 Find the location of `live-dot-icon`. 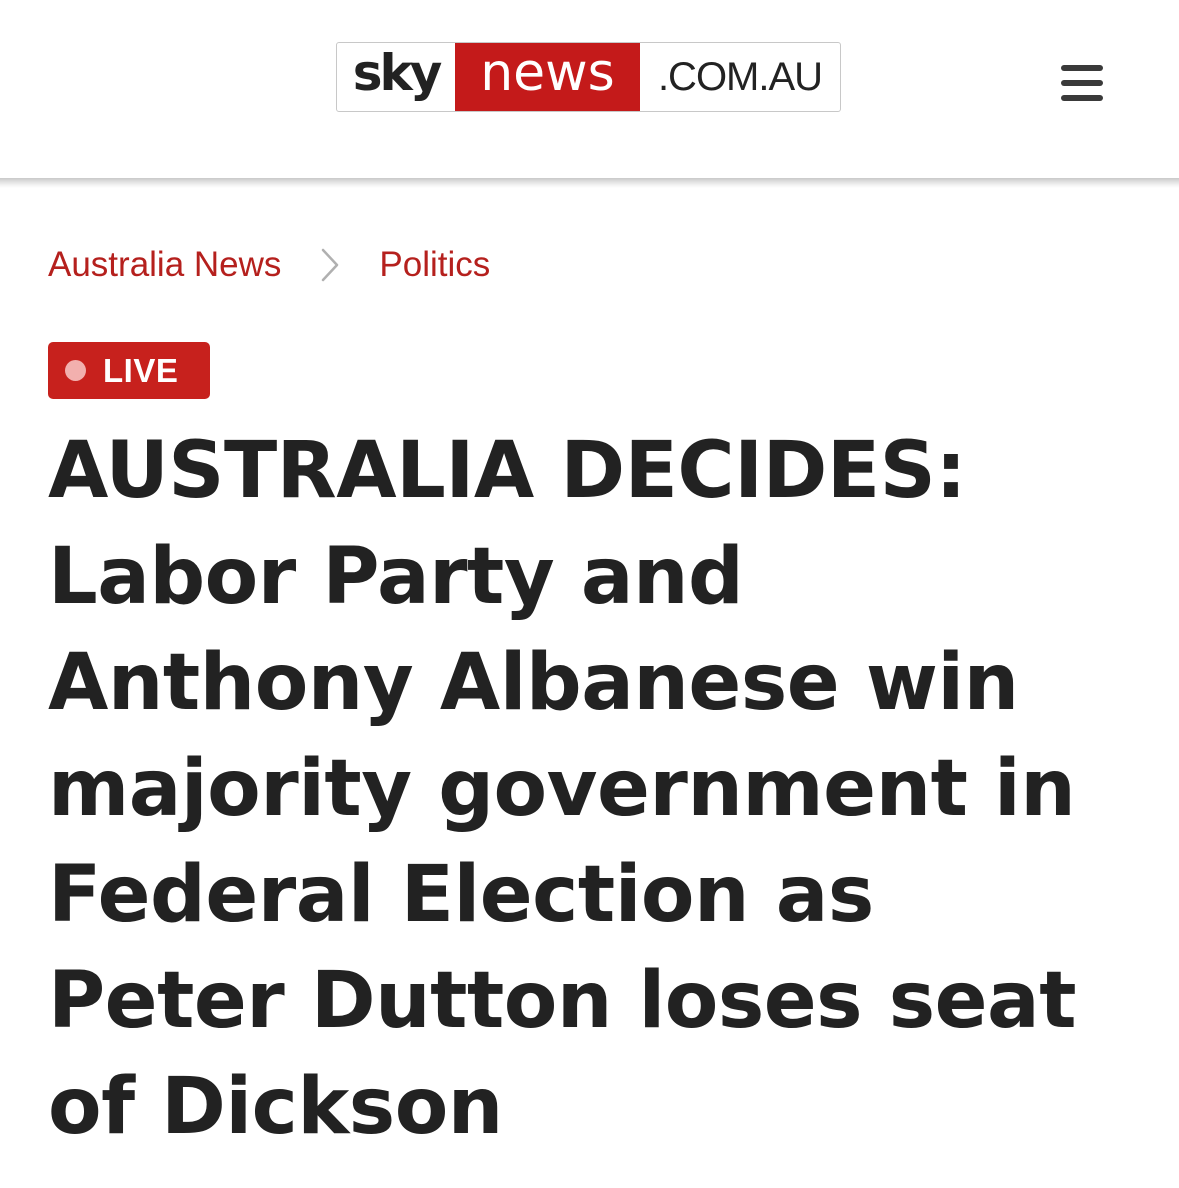

live-dot-icon is located at coordinates (75, 370).